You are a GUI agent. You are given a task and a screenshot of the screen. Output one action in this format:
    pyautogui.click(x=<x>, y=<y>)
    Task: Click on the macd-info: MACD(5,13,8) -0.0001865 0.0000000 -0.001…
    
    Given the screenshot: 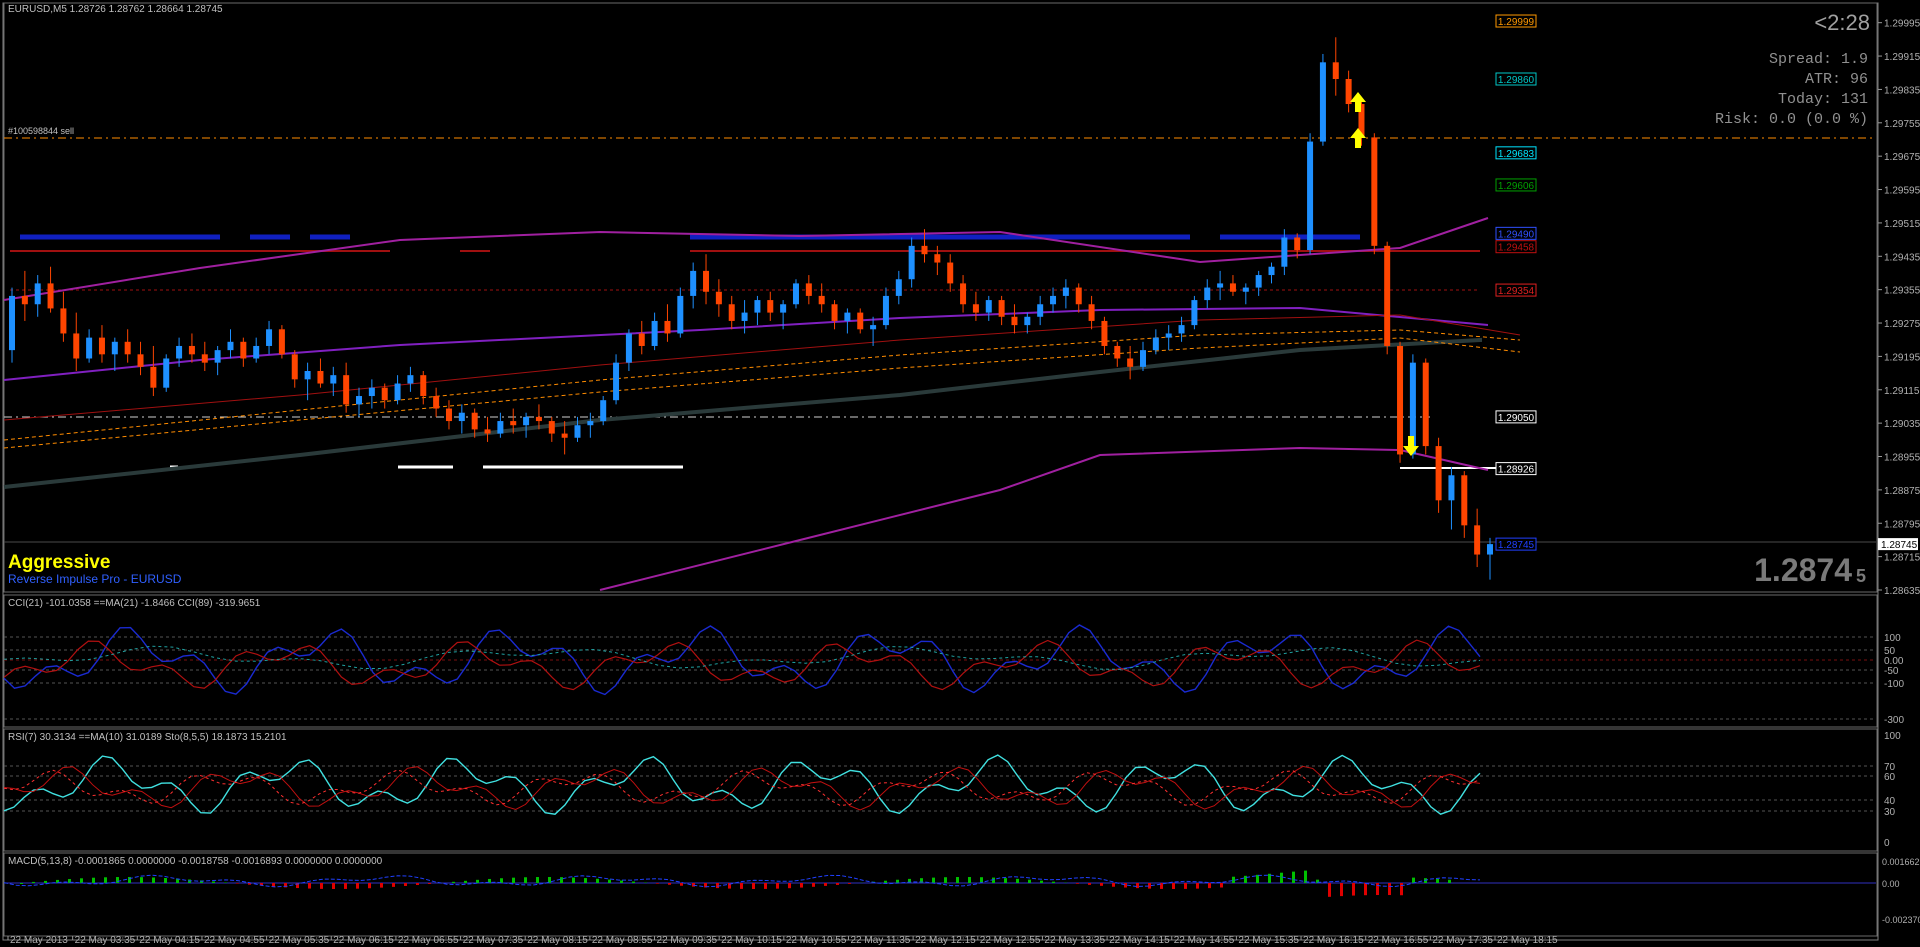 What is the action you would take?
    pyautogui.click(x=195, y=861)
    